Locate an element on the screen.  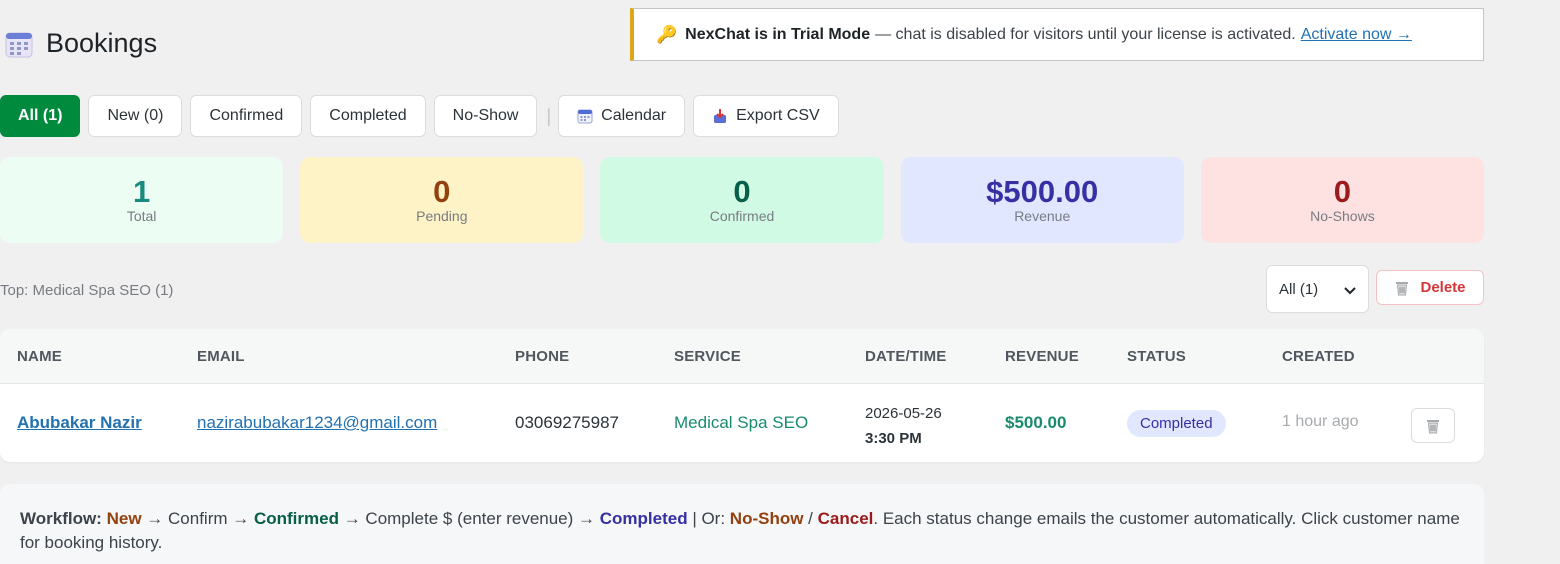
stat-value: 1 is located at coordinates (141, 191).